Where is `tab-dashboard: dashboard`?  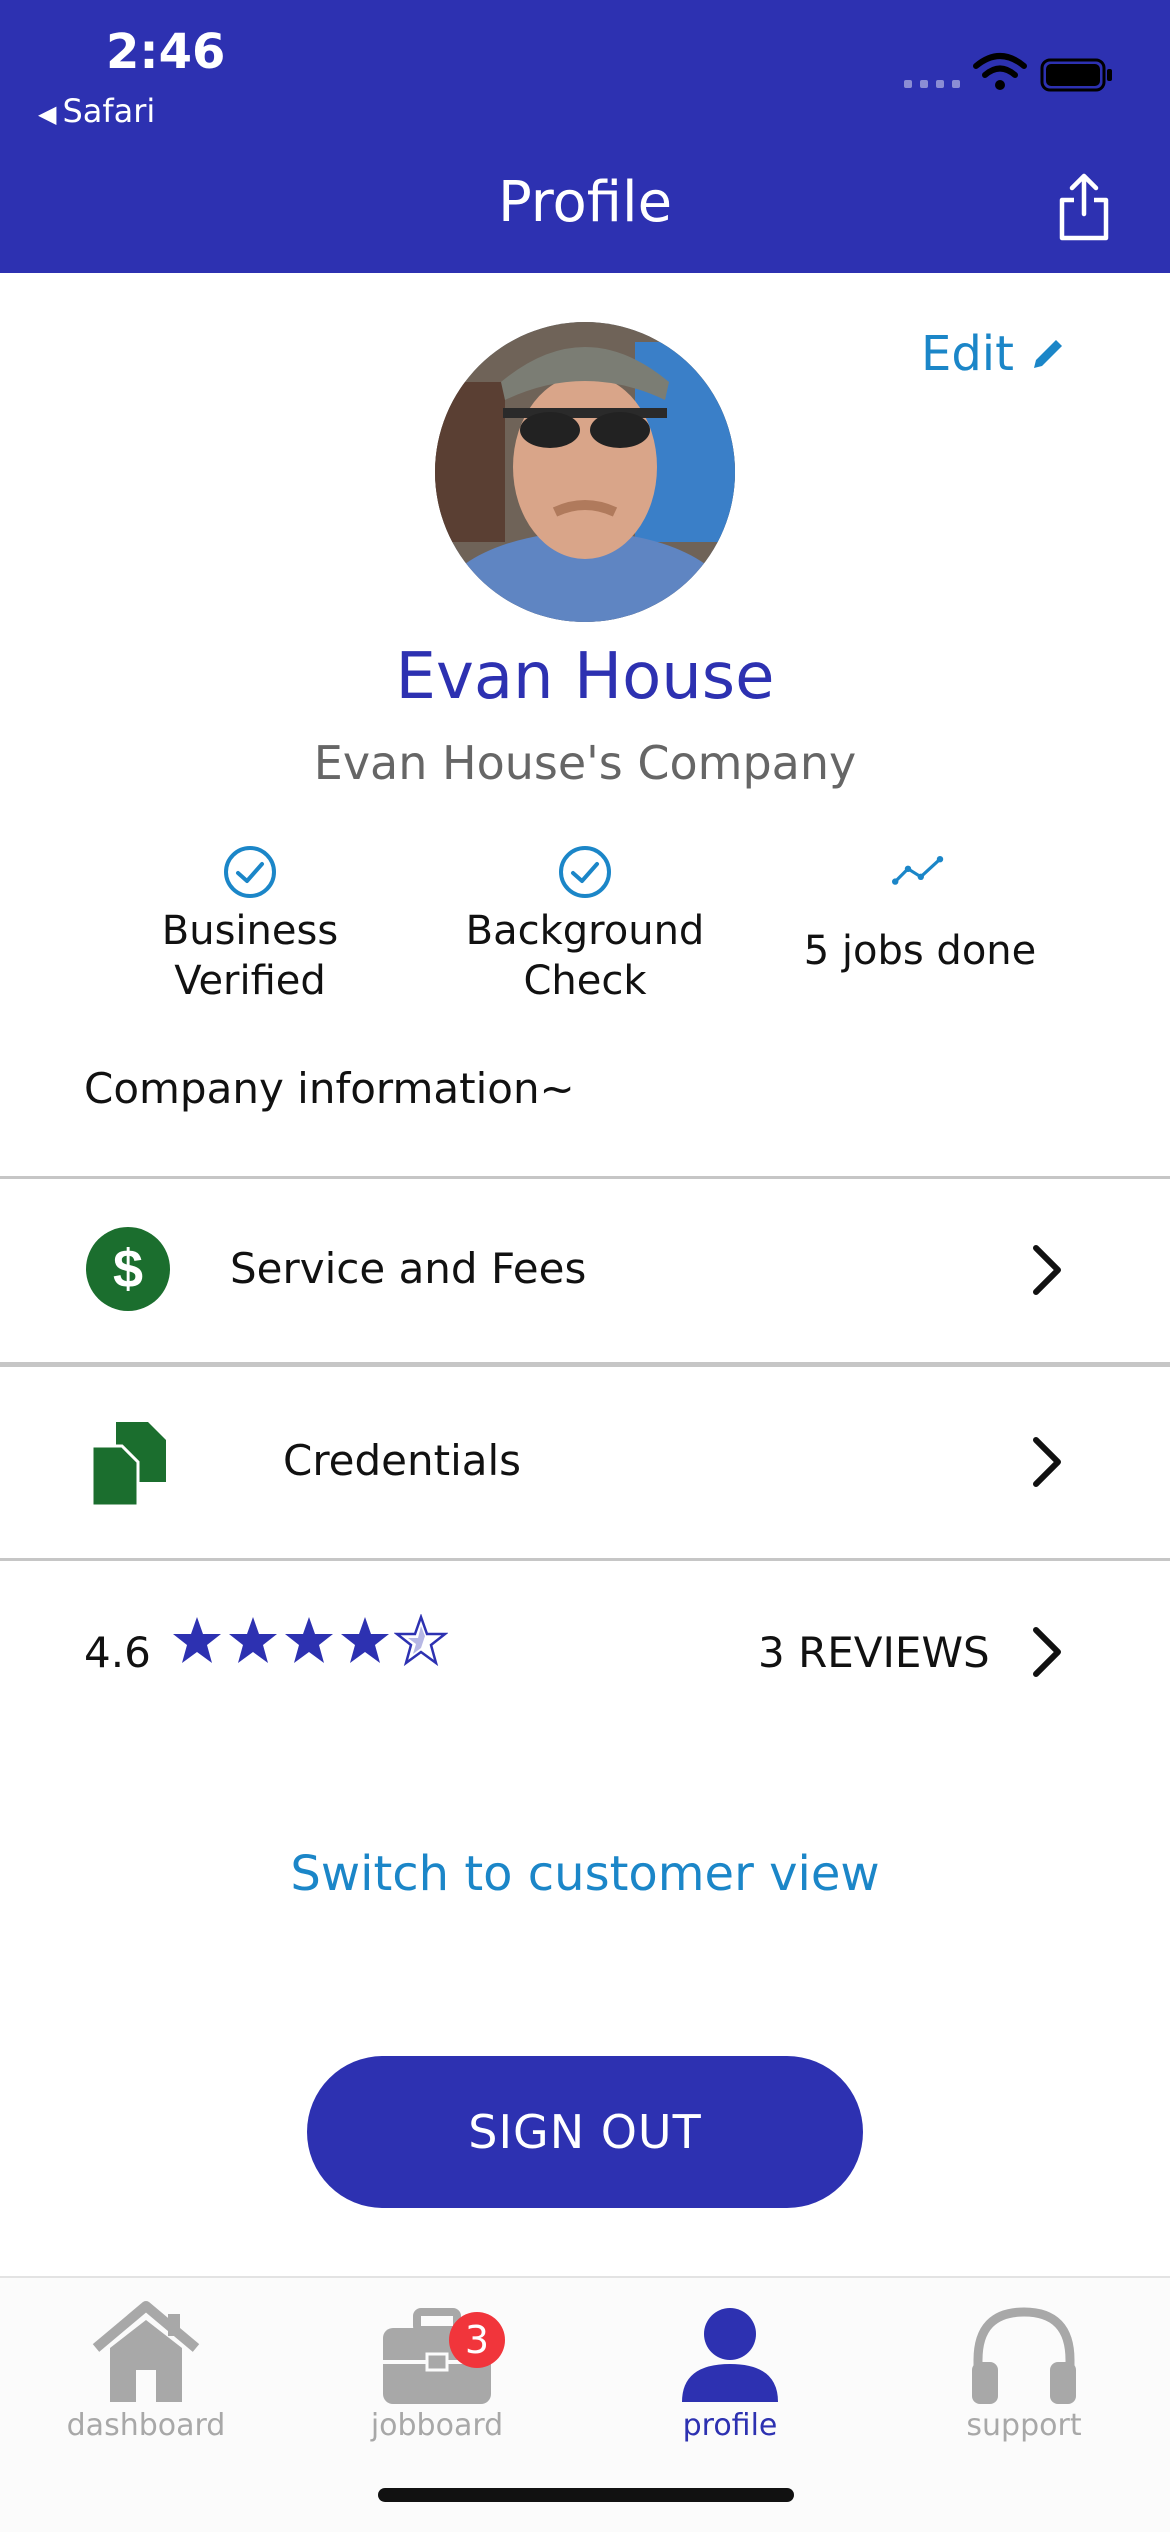
tab-dashboard: dashboard is located at coordinates (146, 2370).